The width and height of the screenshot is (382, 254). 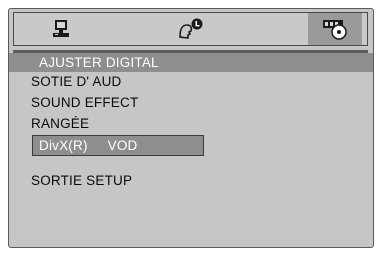 I want to click on menu-item-ajuster-digital: AJUSTER DIGITAL, so click(x=191, y=62).